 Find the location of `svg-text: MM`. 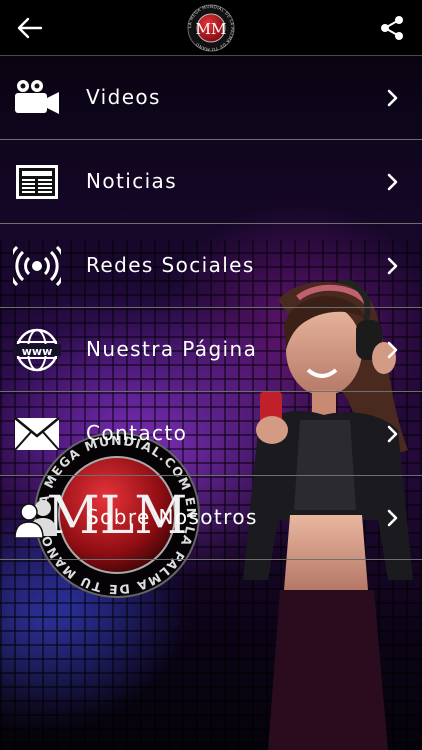

svg-text: MM is located at coordinates (211, 29).